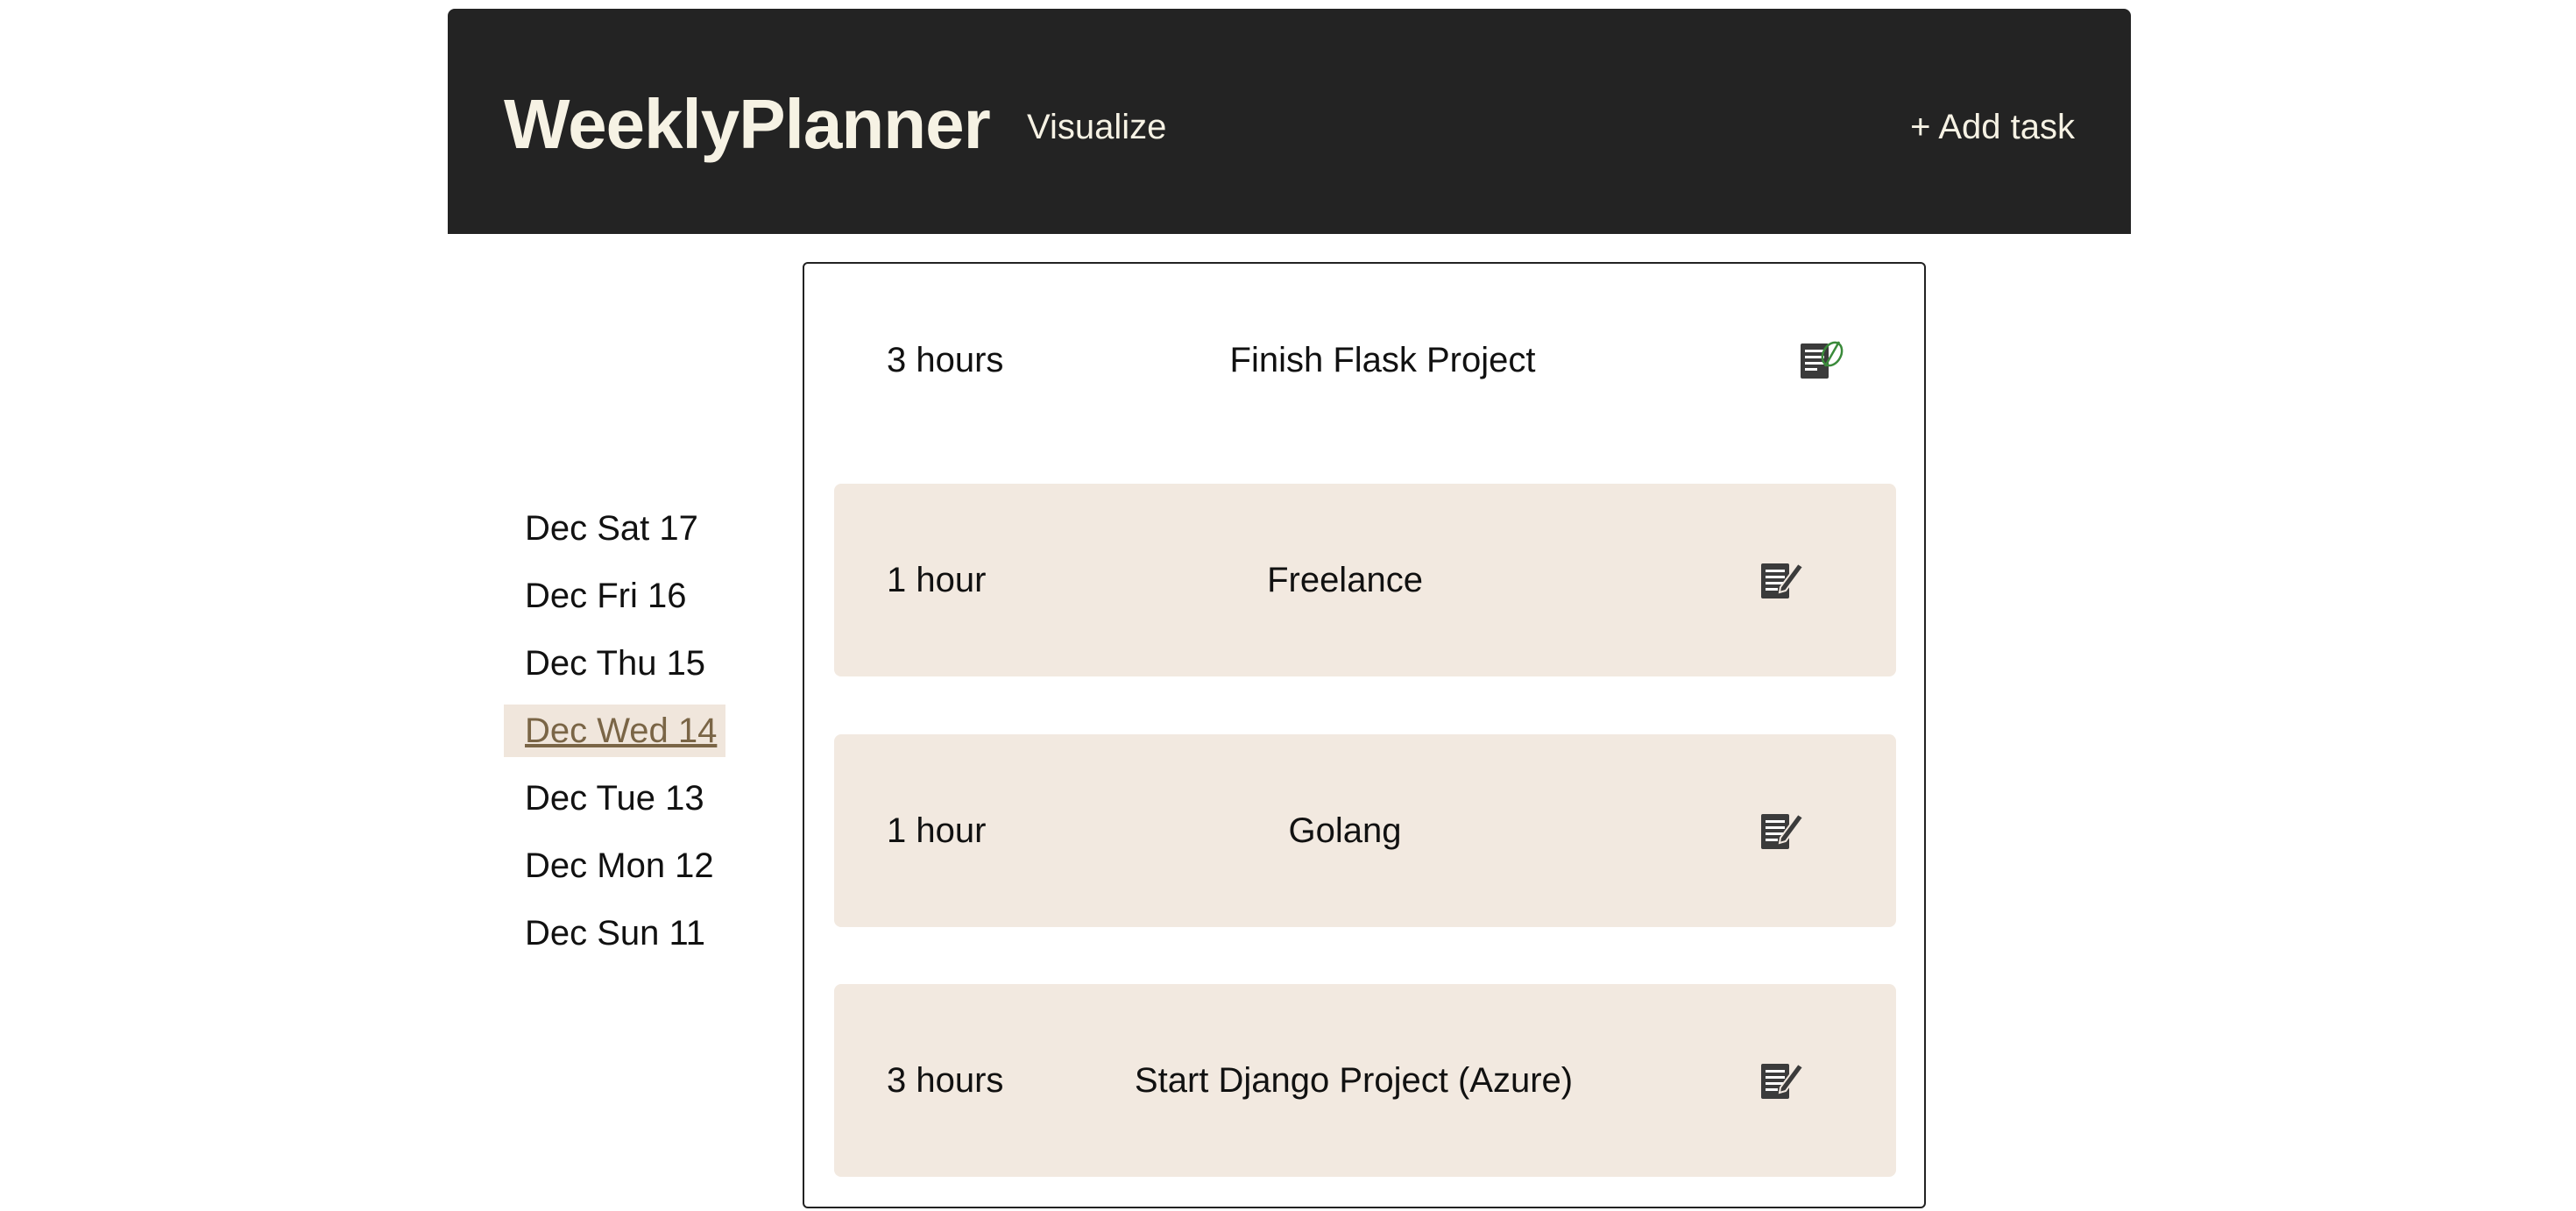 The image size is (2576, 1211). What do you see at coordinates (747, 124) in the screenshot?
I see `brand-logo: WeeklyPlanner` at bounding box center [747, 124].